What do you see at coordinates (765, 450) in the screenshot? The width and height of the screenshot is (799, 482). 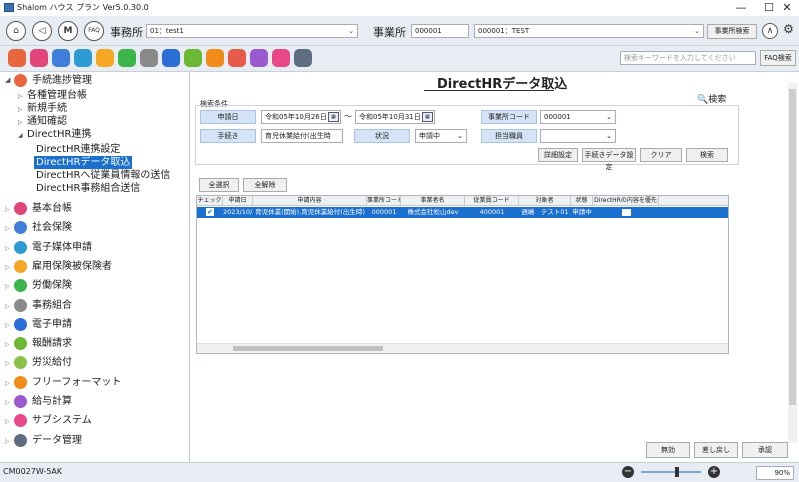 I see `approve-button: 承認` at bounding box center [765, 450].